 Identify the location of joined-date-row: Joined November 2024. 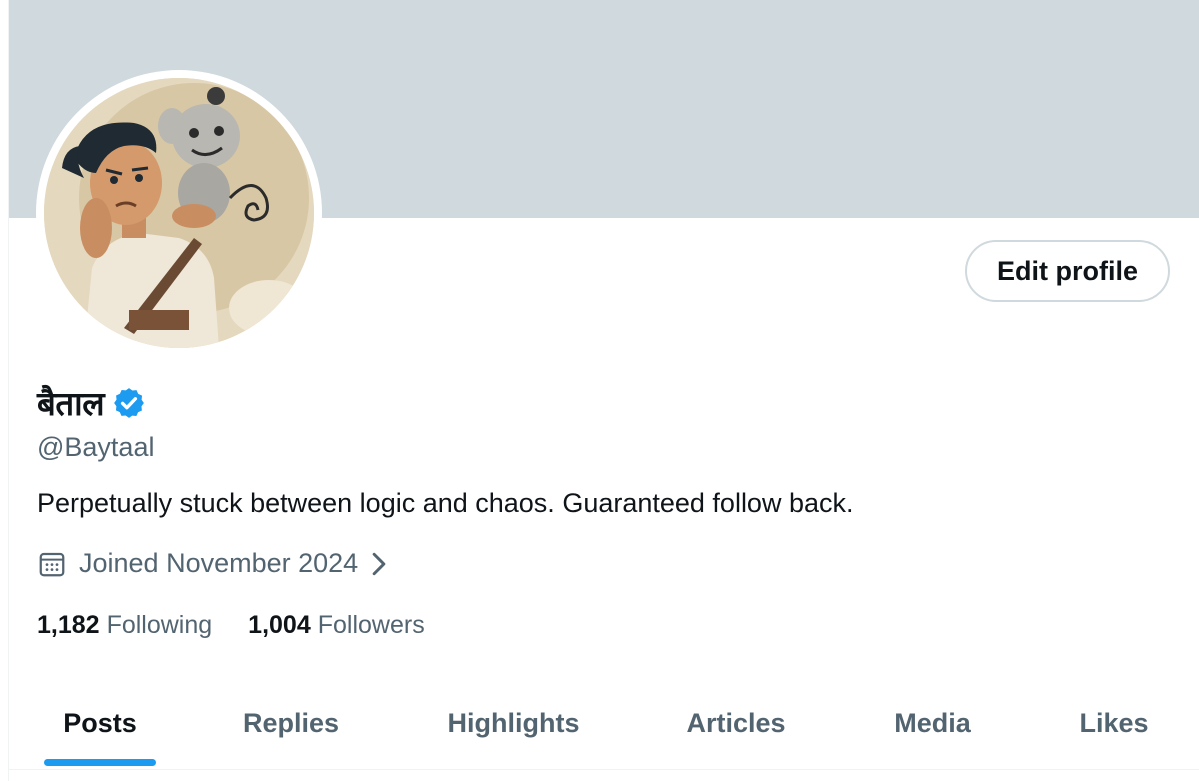
(213, 563).